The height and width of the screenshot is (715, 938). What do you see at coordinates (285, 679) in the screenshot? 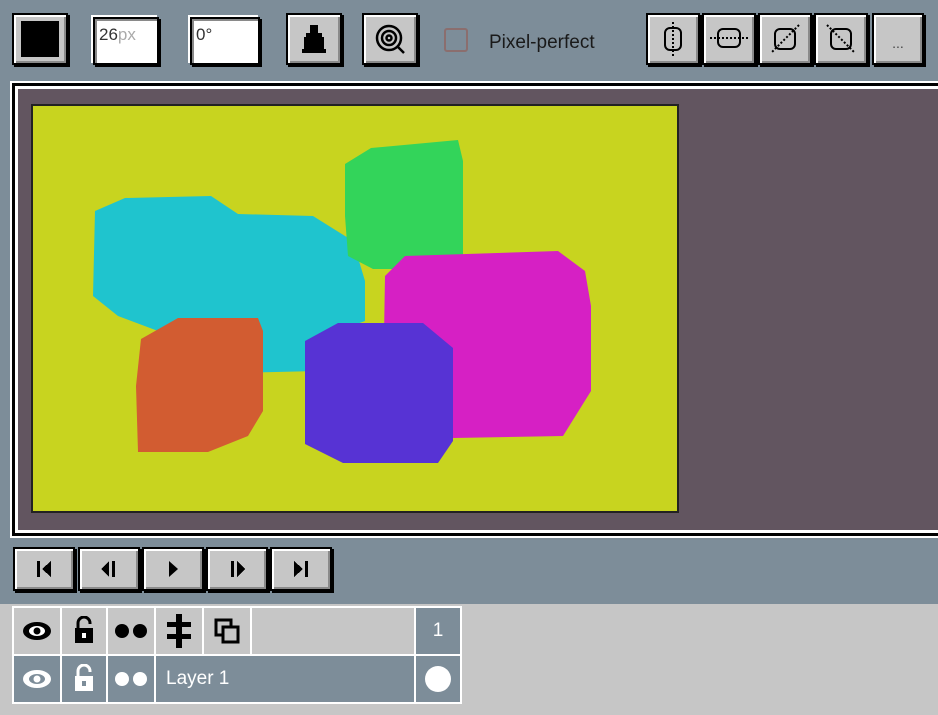
I see `layer-name-layer-1: Layer 1` at bounding box center [285, 679].